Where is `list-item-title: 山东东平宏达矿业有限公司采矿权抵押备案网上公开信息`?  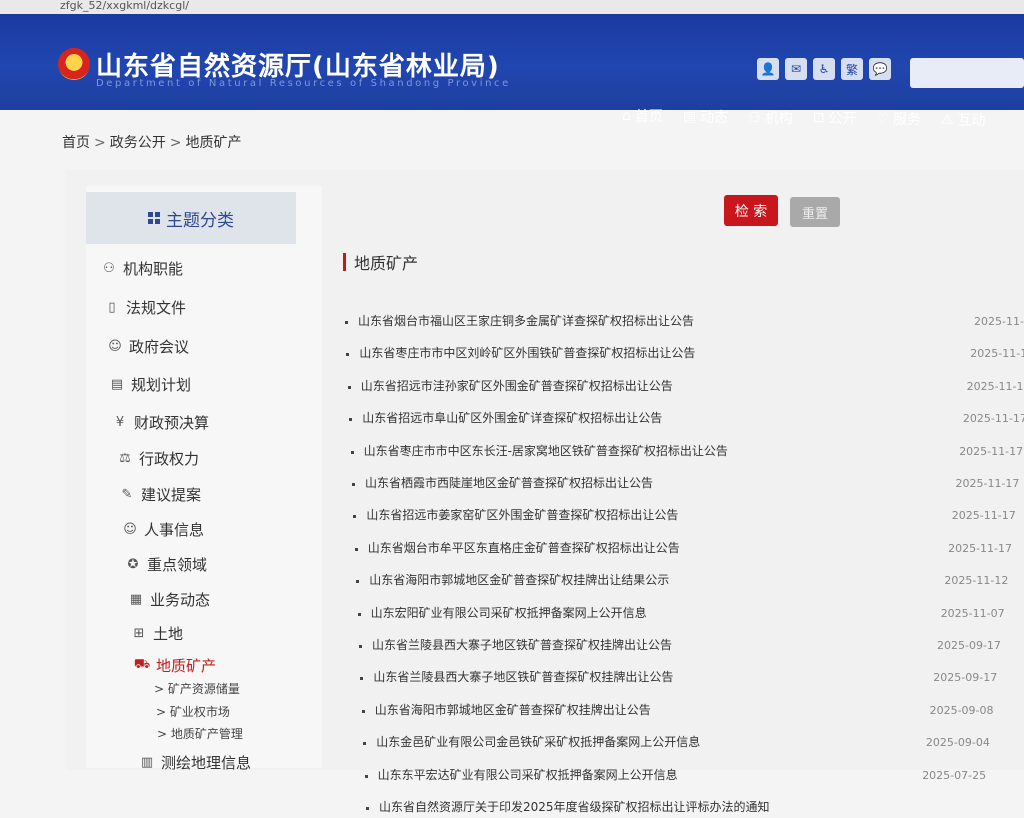 list-item-title: 山东东平宏达矿业有限公司采矿权抵押备案网上公开信息 is located at coordinates (528, 774).